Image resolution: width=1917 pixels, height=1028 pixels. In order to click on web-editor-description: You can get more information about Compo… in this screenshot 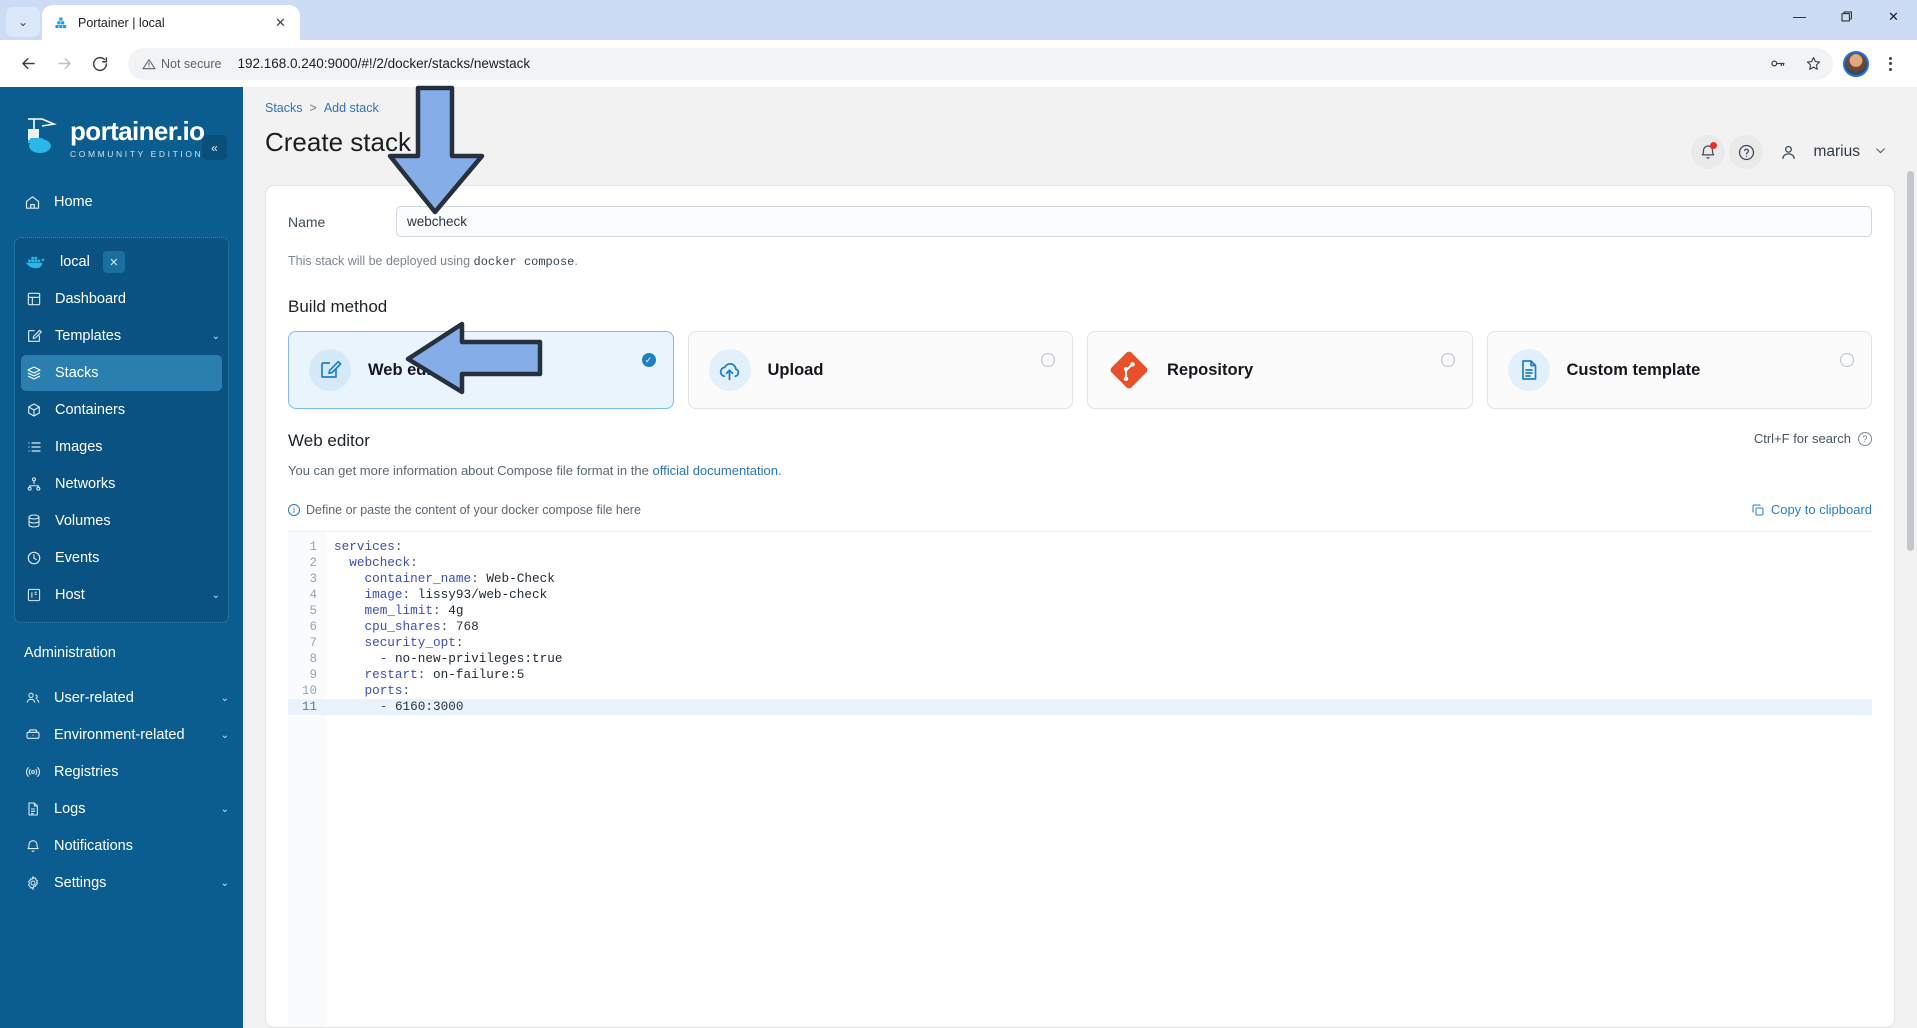, I will do `click(1080, 470)`.